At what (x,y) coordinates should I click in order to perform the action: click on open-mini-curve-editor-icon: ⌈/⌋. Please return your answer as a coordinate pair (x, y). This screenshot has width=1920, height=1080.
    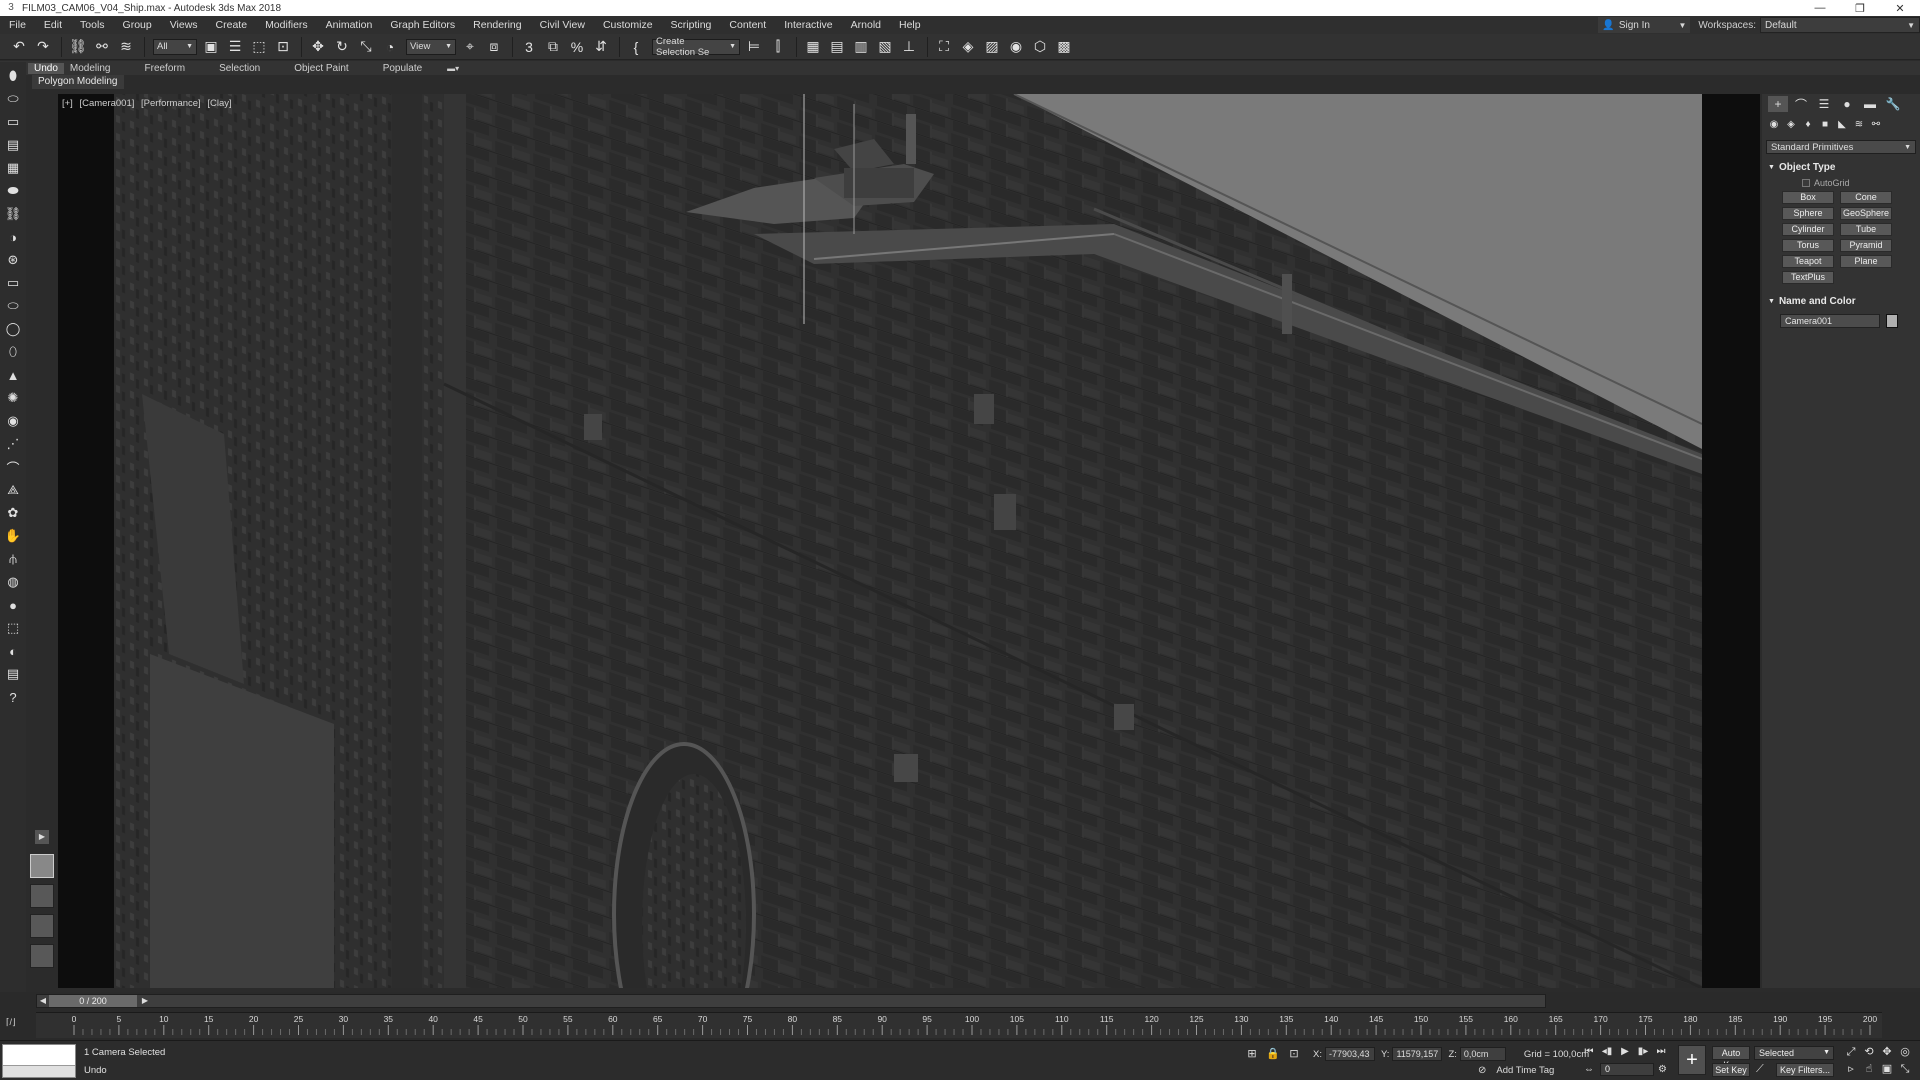
    Looking at the image, I should click on (11, 1022).